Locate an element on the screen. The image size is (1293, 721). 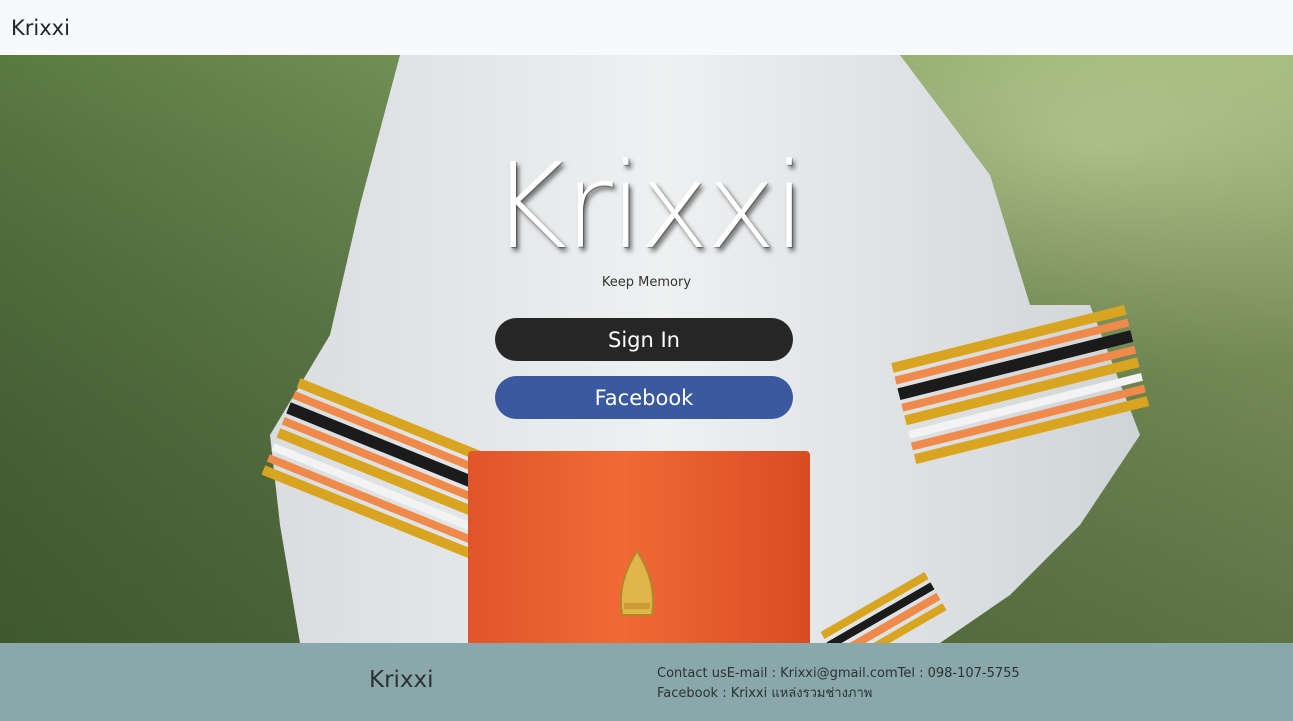
sign-in-button: Sign In is located at coordinates (644, 339).